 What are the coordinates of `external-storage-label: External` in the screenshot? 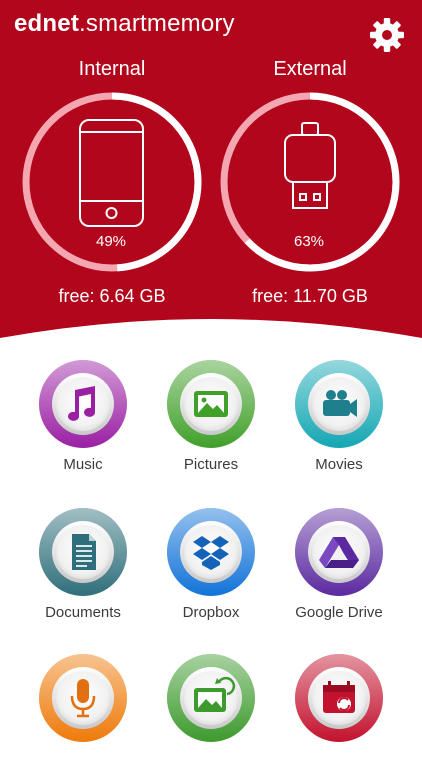 It's located at (310, 69).